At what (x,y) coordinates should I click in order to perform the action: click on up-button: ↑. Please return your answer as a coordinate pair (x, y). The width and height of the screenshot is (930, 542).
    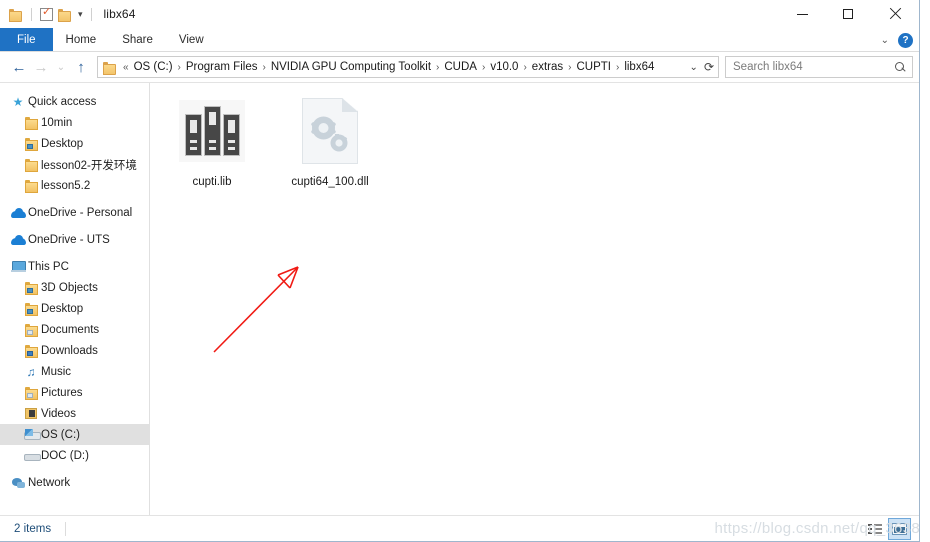
    Looking at the image, I should click on (81, 67).